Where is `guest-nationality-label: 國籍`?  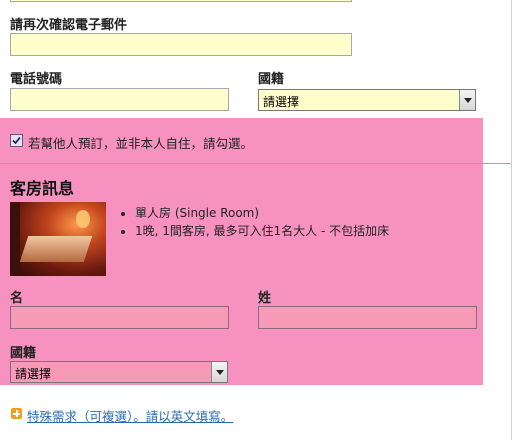
guest-nationality-label: 國籍 is located at coordinates (23, 353).